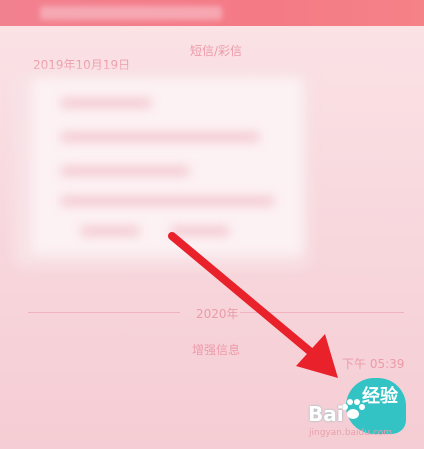 The image size is (424, 449). I want to click on watermark-url: jingyan.baidu.com, so click(351, 433).